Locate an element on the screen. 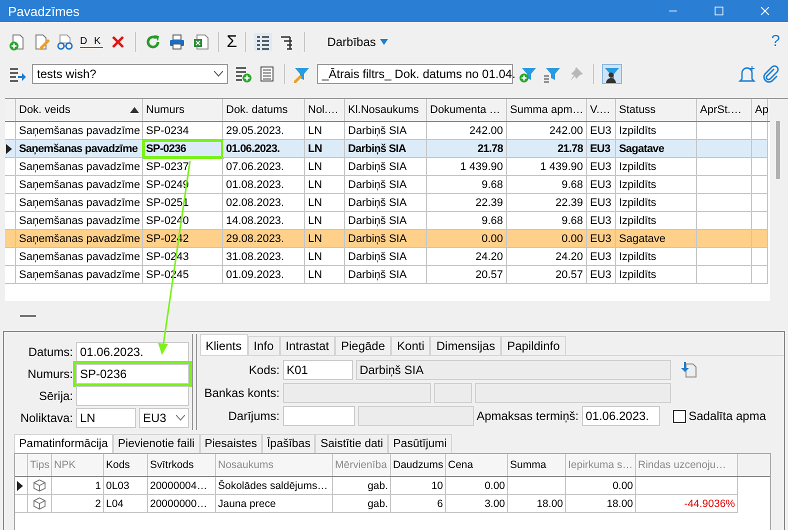 This screenshot has width=788, height=530. new-document-icon is located at coordinates (17, 42).